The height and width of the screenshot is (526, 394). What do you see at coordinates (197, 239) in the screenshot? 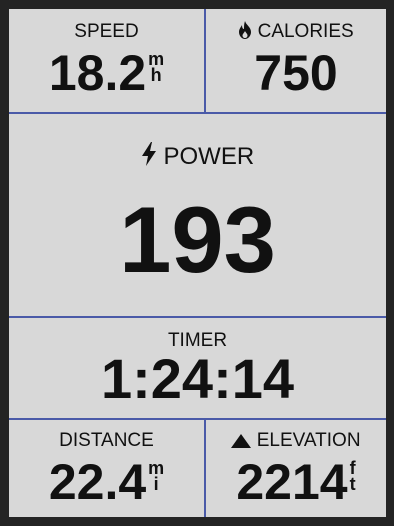
I see `power-value: 193` at bounding box center [197, 239].